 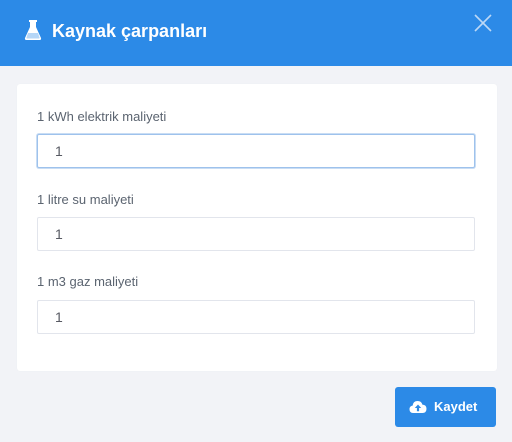 What do you see at coordinates (130, 31) in the screenshot?
I see `dialog-title: Kaynak çarpanları` at bounding box center [130, 31].